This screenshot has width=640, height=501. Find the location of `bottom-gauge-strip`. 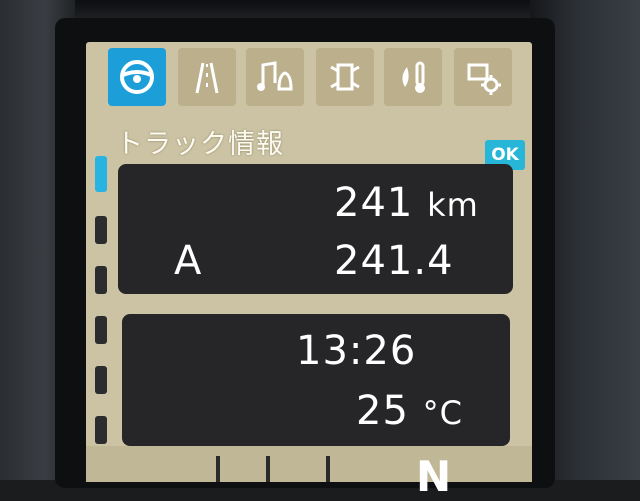

bottom-gauge-strip is located at coordinates (309, 464).